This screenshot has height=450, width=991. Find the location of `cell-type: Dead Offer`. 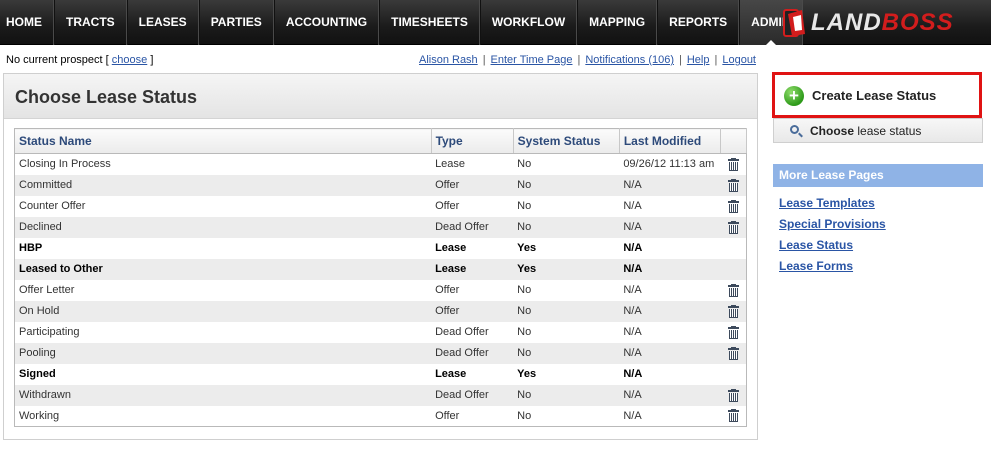

cell-type: Dead Offer is located at coordinates (472, 227).